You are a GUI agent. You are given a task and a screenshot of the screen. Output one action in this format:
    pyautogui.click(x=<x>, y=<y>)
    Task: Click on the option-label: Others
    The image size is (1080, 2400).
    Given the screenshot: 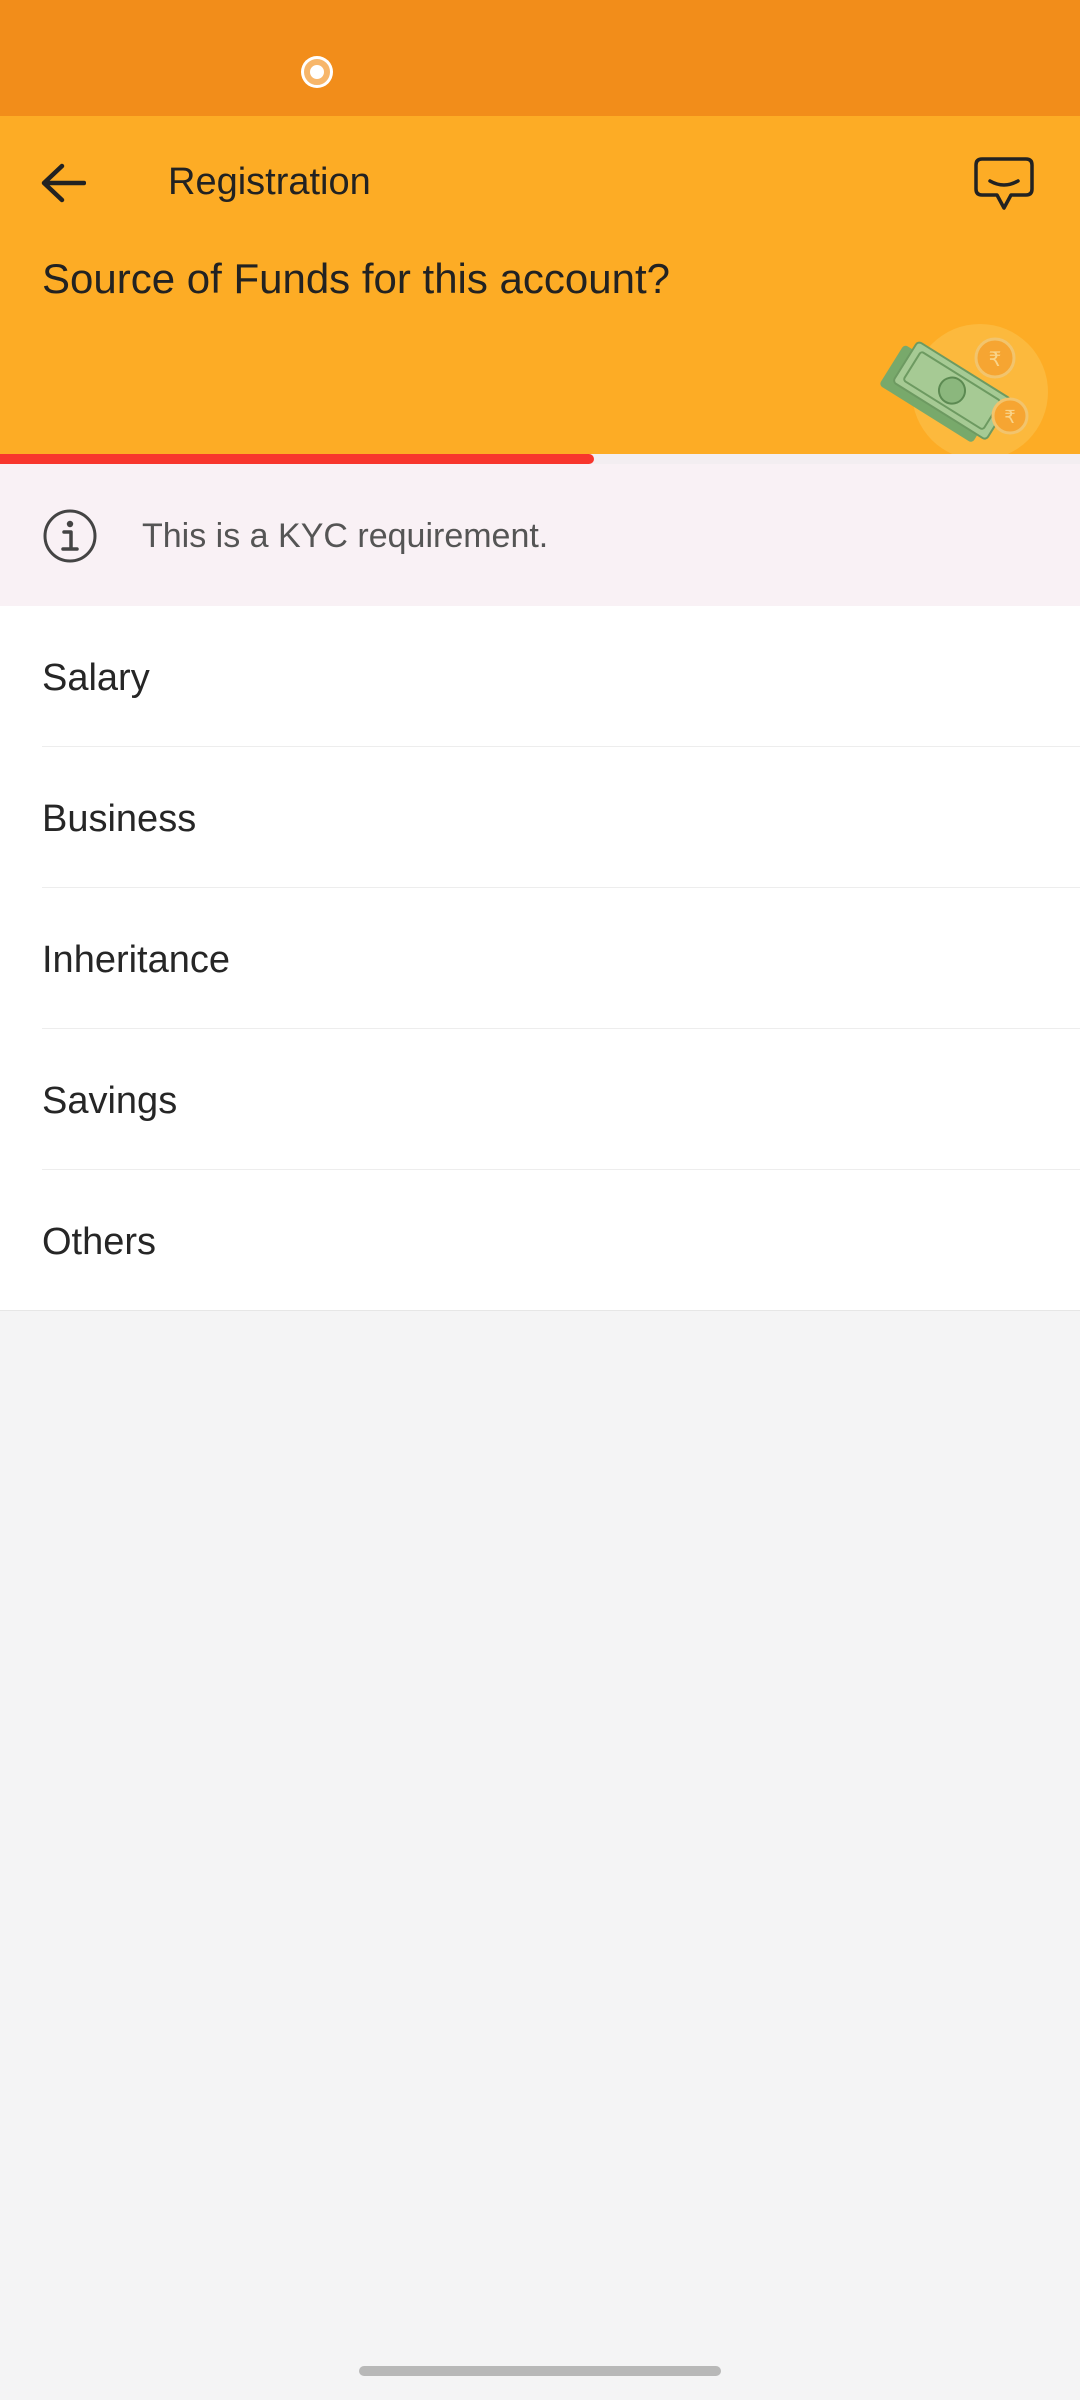 What is the action you would take?
    pyautogui.click(x=99, y=1242)
    